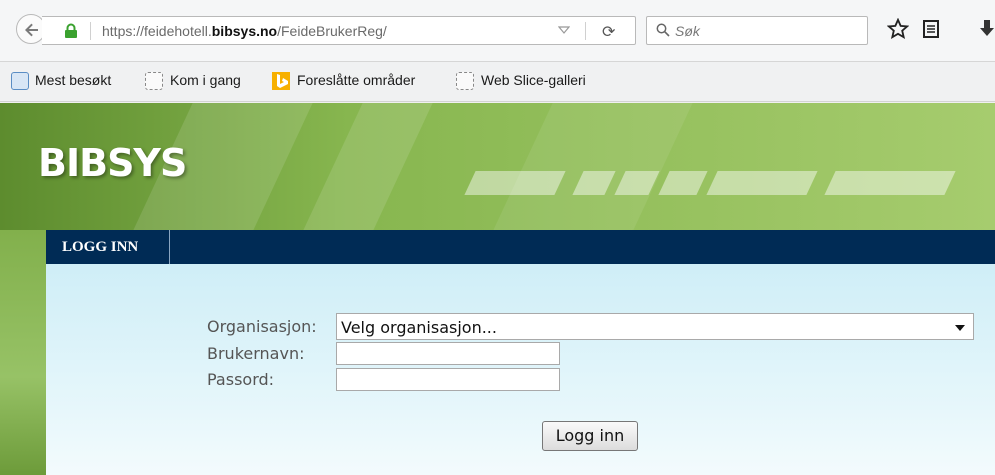 This screenshot has width=995, height=475. Describe the element at coordinates (241, 379) in the screenshot. I see `password-label: Passord:` at that location.